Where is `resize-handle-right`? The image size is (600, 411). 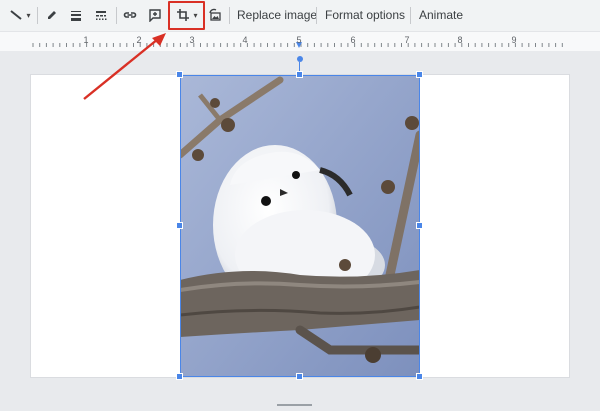
resize-handle-right is located at coordinates (419, 225).